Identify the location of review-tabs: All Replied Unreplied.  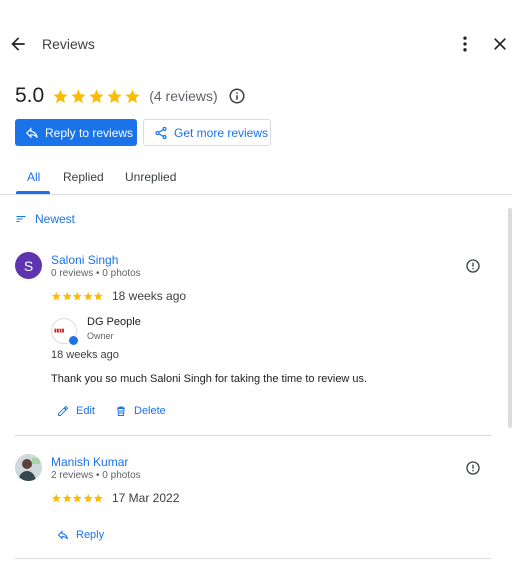
(256, 177).